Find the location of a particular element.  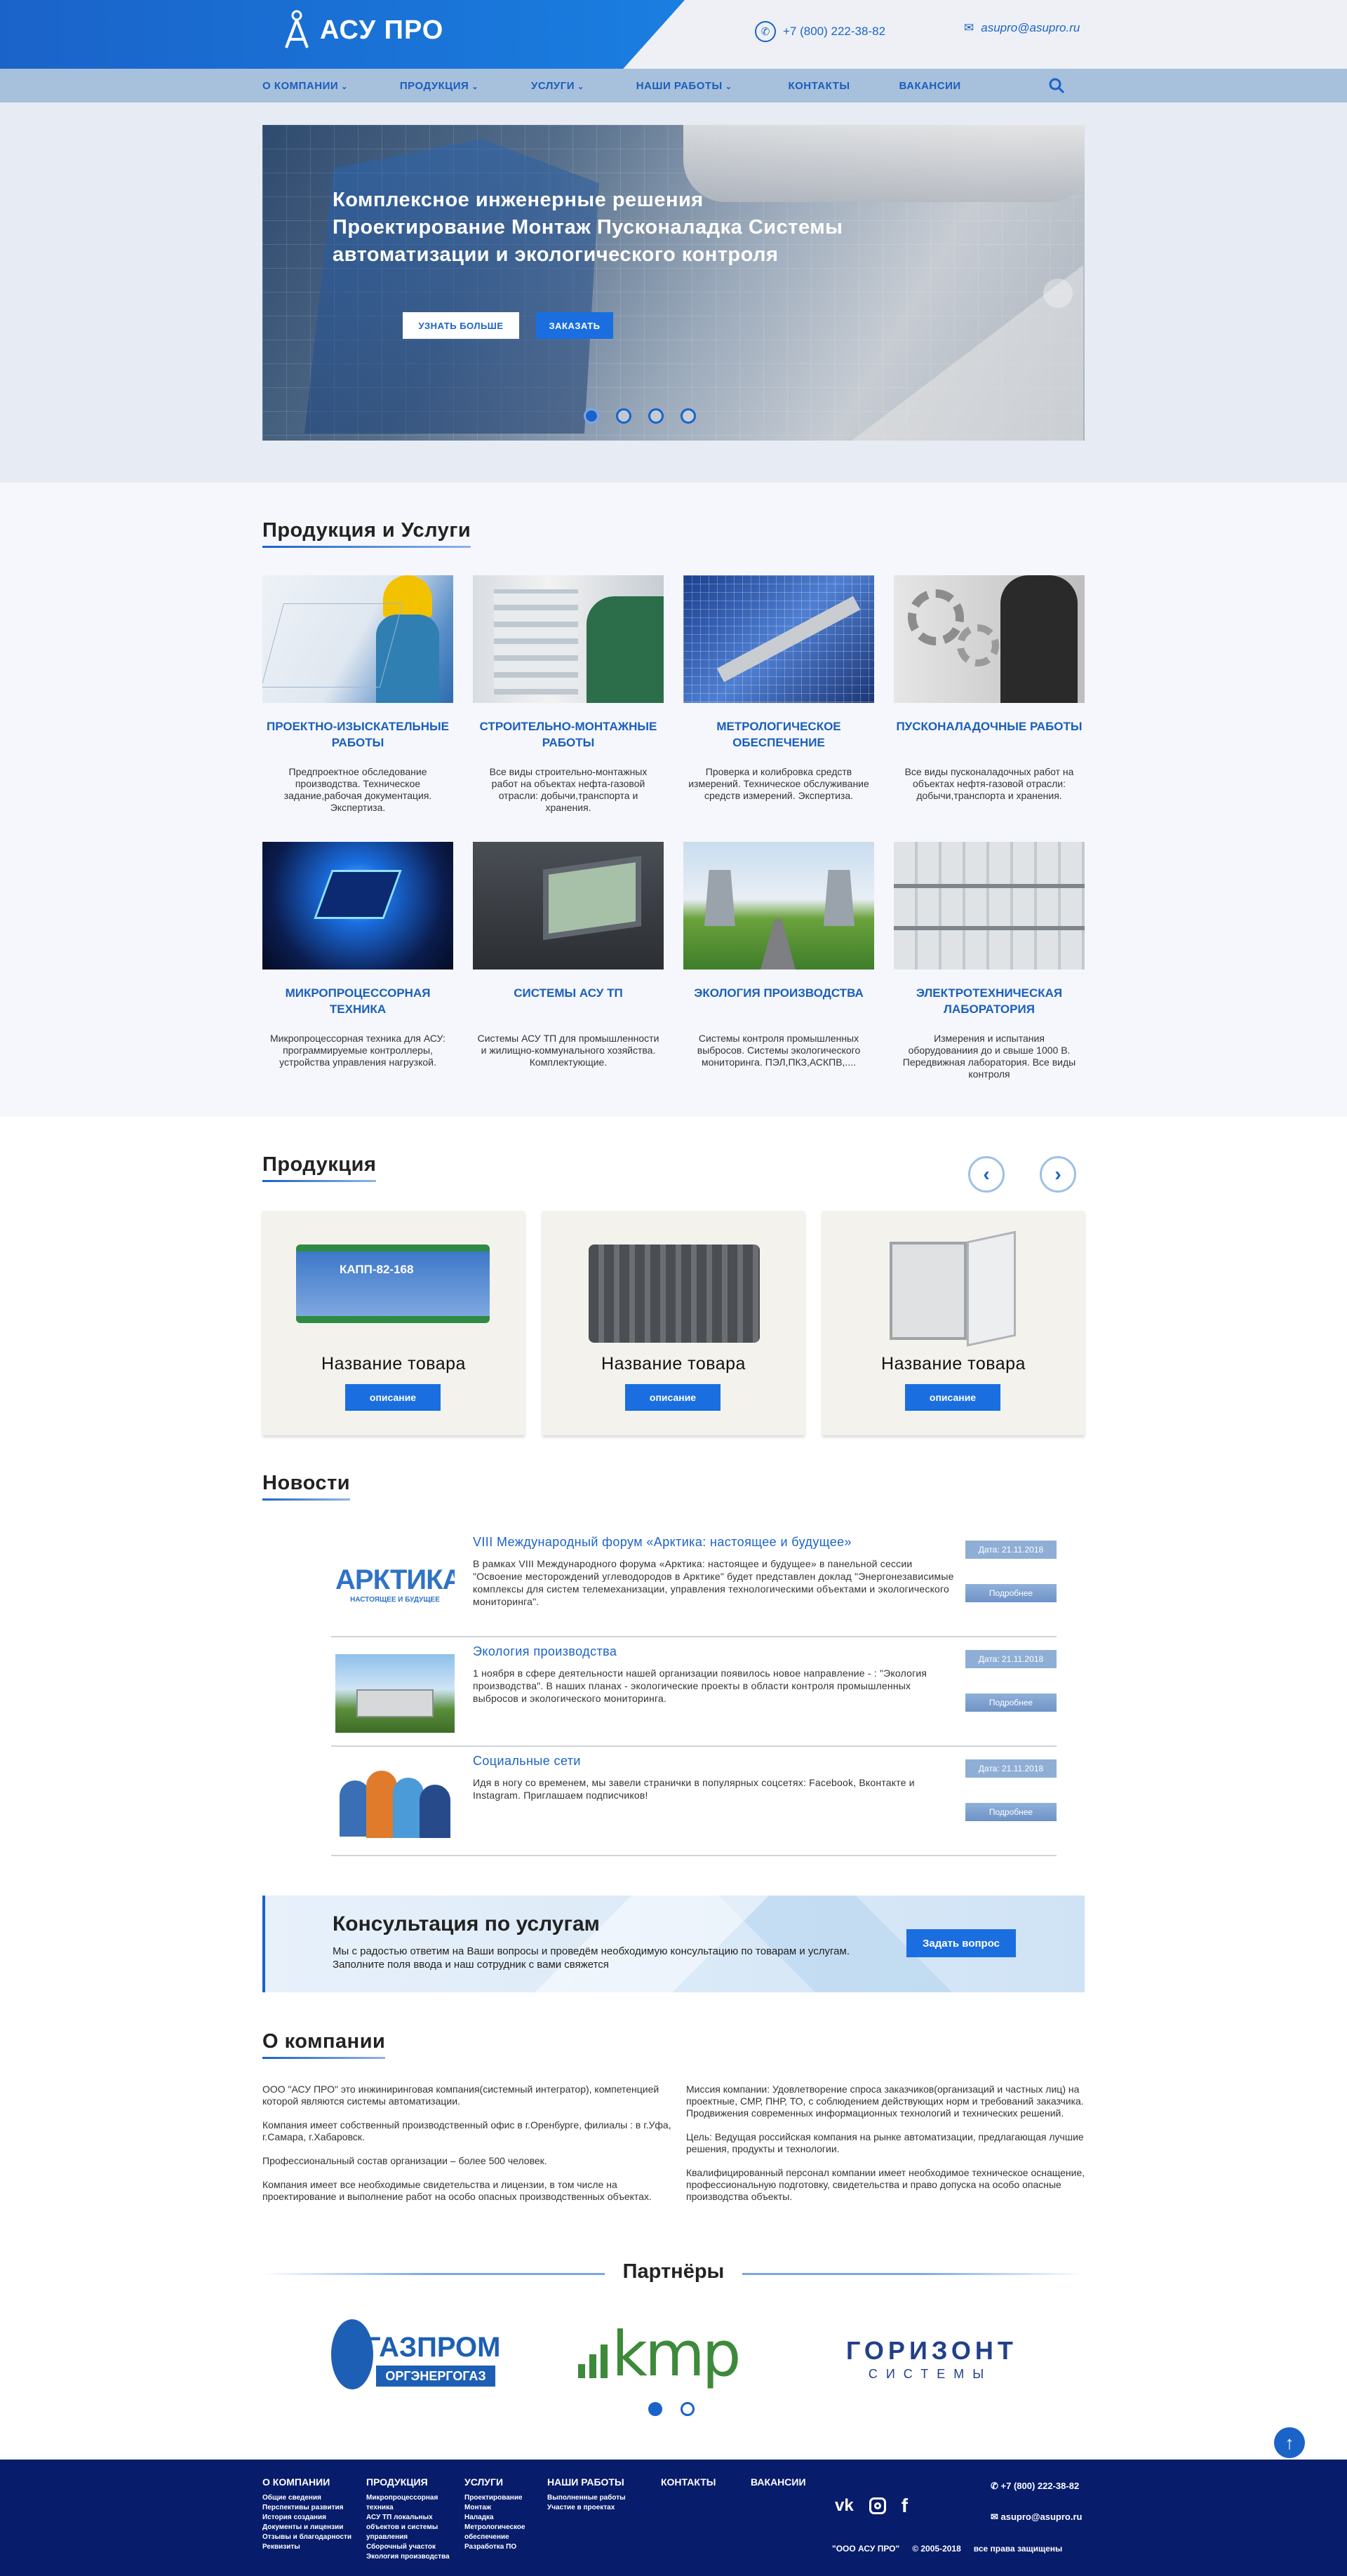

service-title: Электротехническая лаборатория is located at coordinates (989, 1002).